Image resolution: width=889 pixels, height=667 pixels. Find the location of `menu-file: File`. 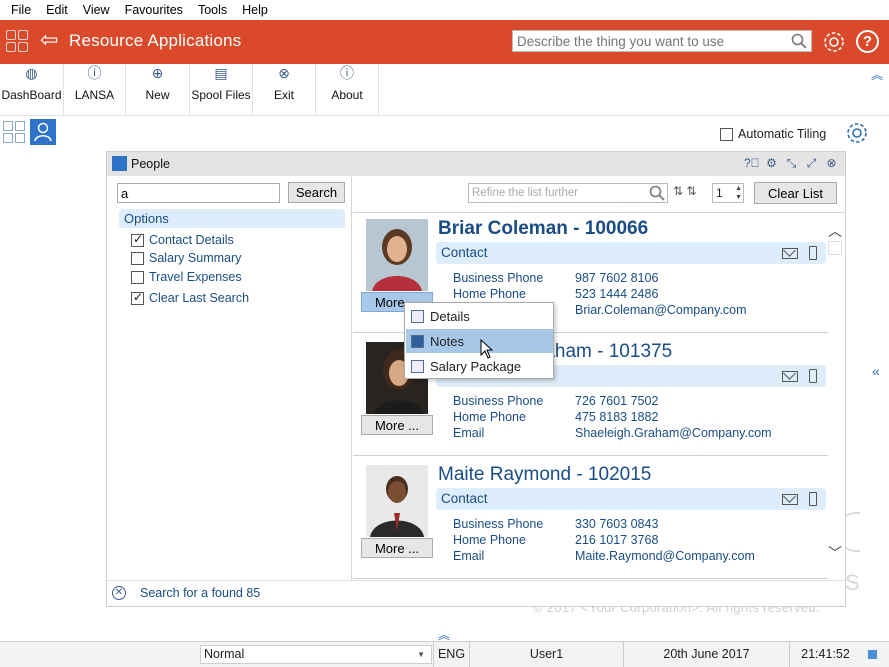

menu-file: File is located at coordinates (21, 10).